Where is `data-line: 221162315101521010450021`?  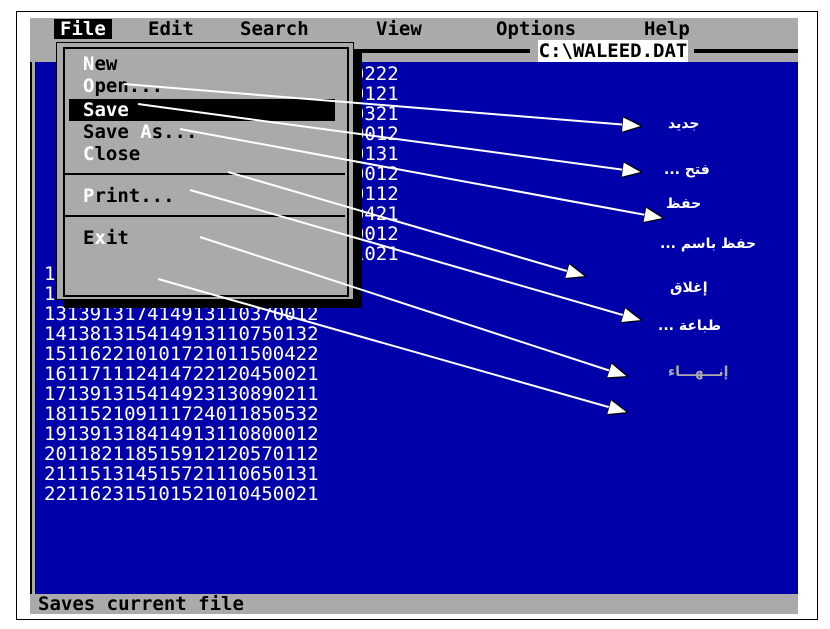
data-line: 221162315101521010450021 is located at coordinates (181, 494).